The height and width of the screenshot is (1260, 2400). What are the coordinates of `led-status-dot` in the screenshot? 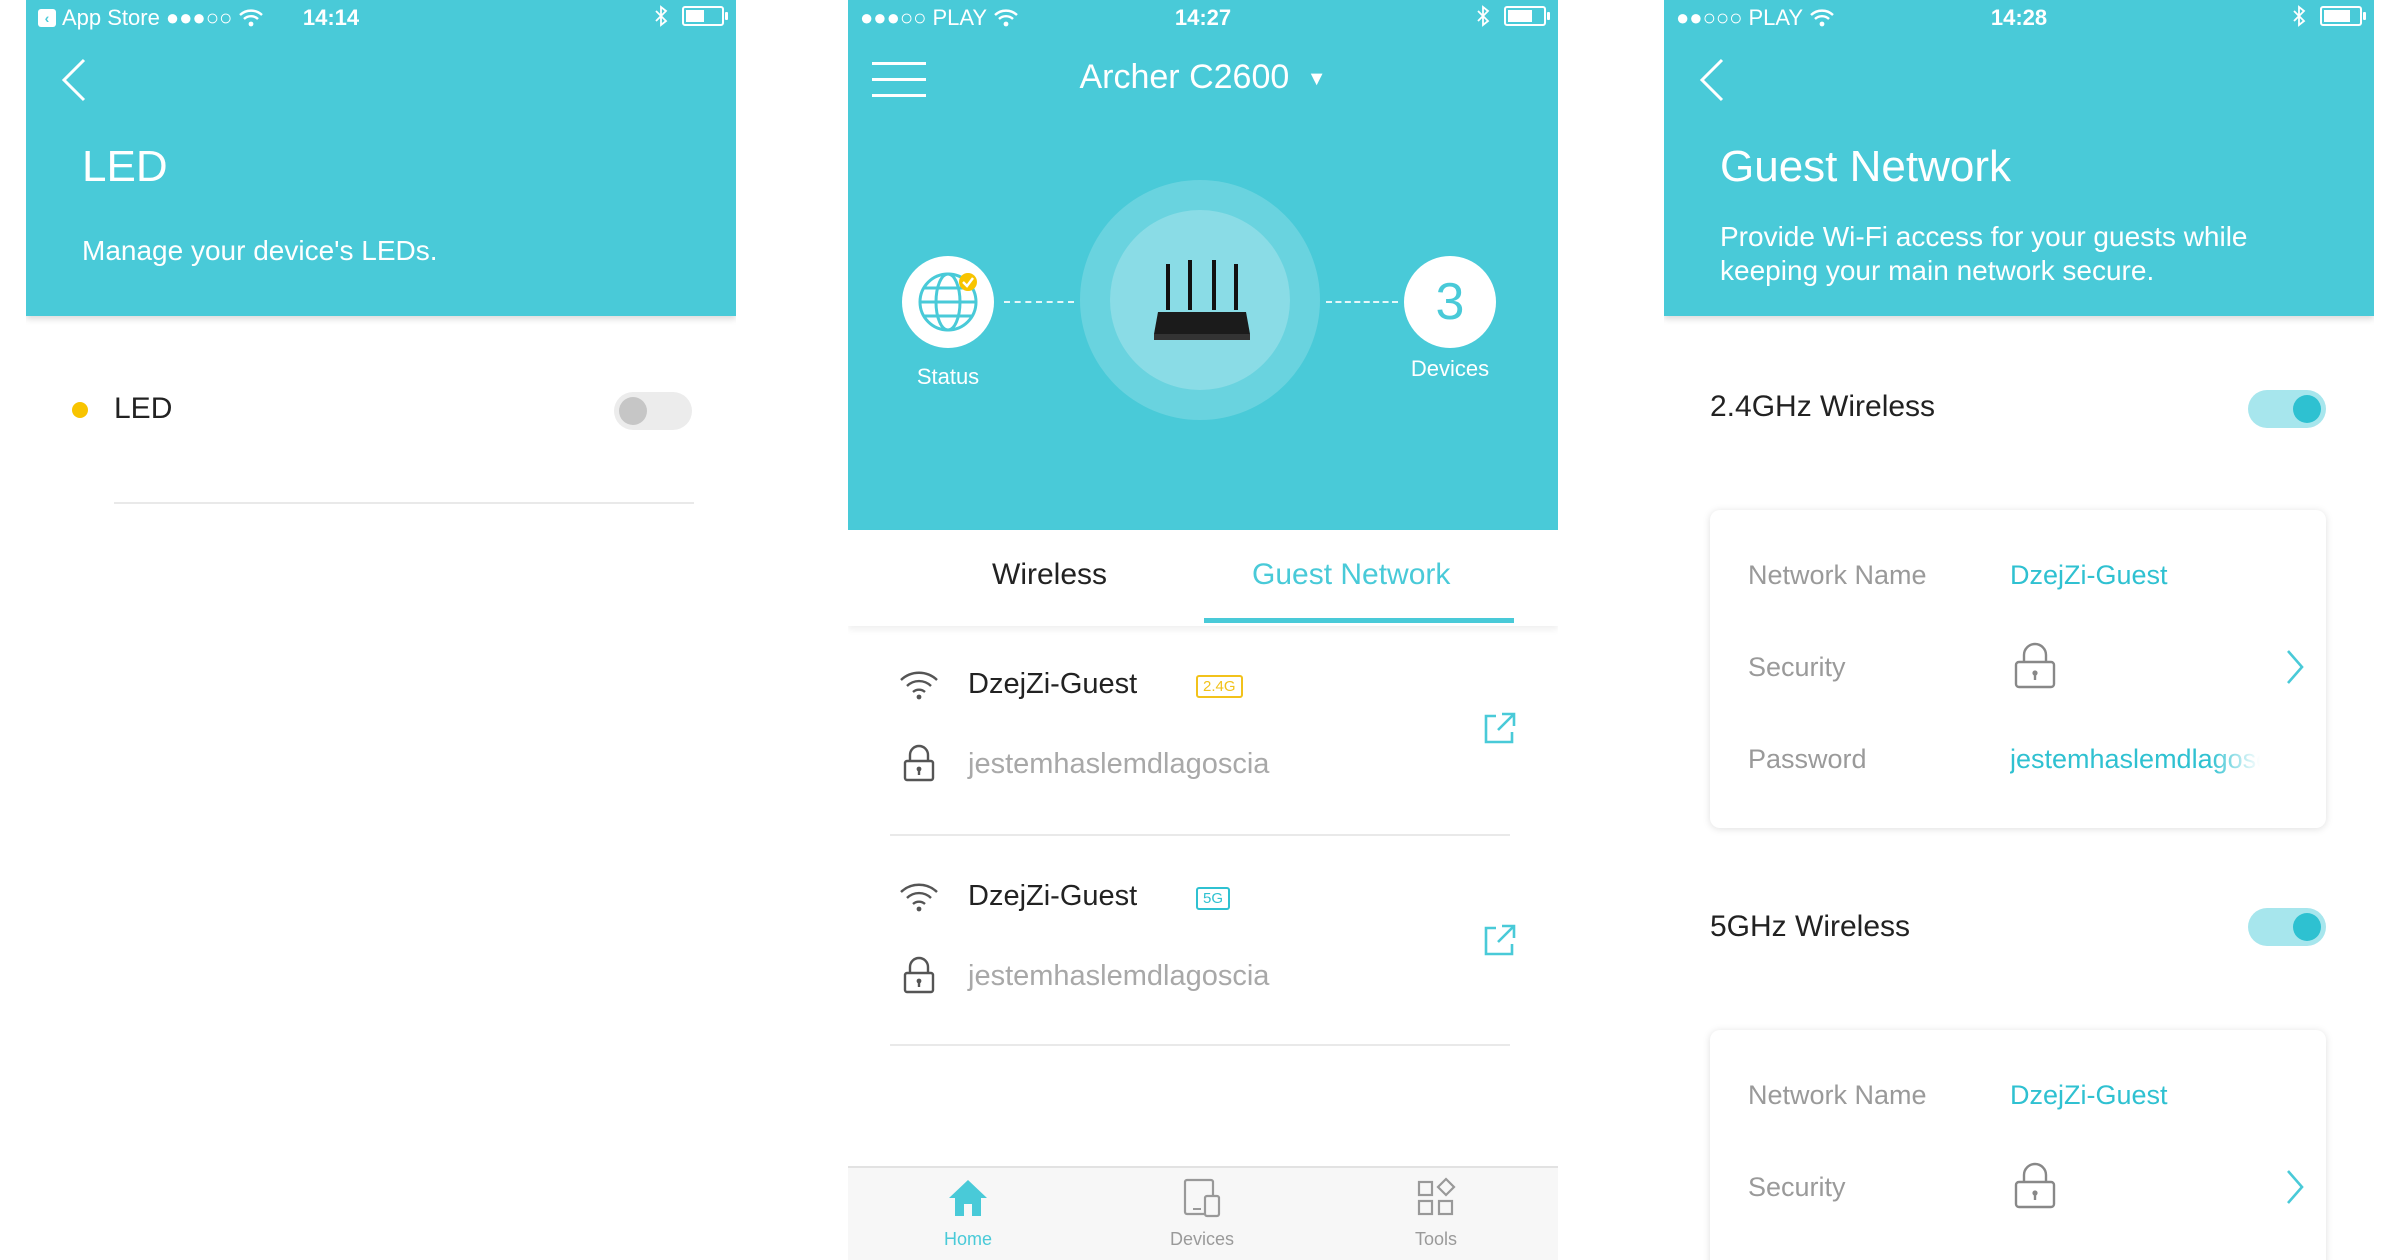 It's located at (80, 410).